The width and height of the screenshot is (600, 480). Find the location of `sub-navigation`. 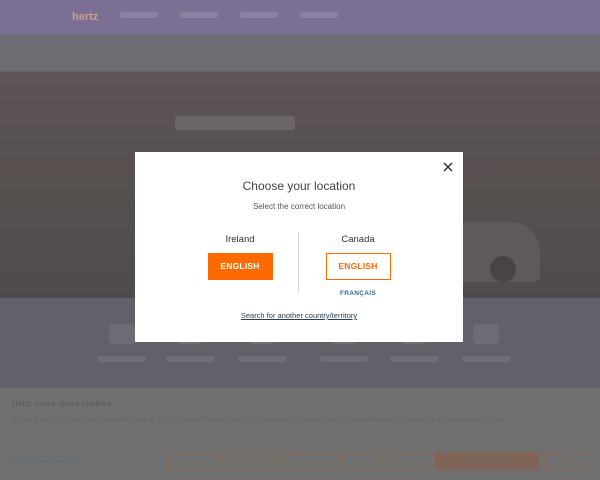

sub-navigation is located at coordinates (300, 53).